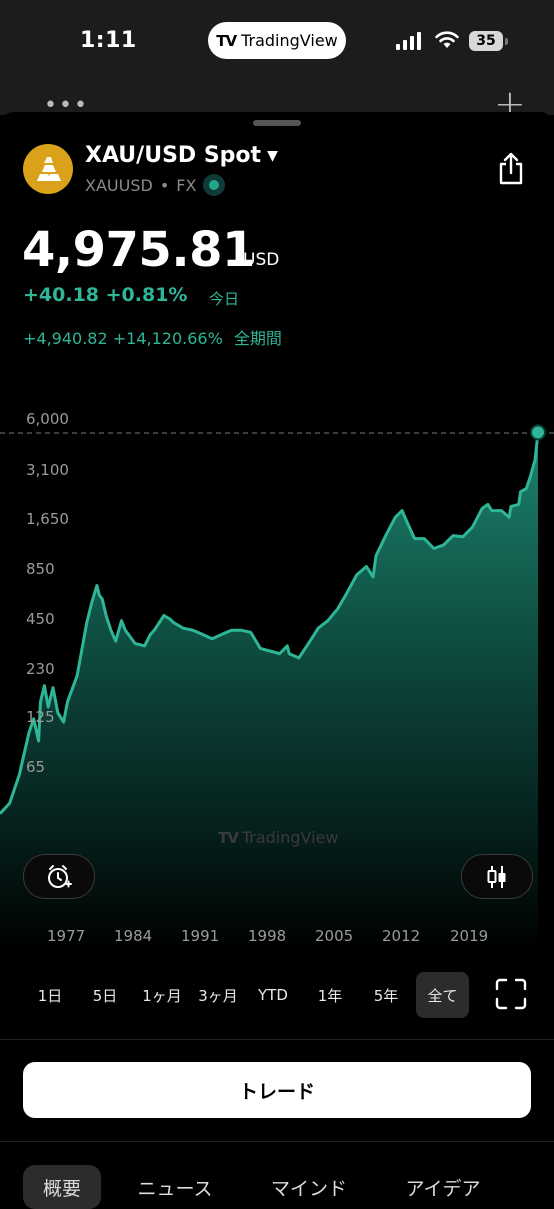  What do you see at coordinates (290, 837) in the screenshot?
I see `watermark-label: TradingView` at bounding box center [290, 837].